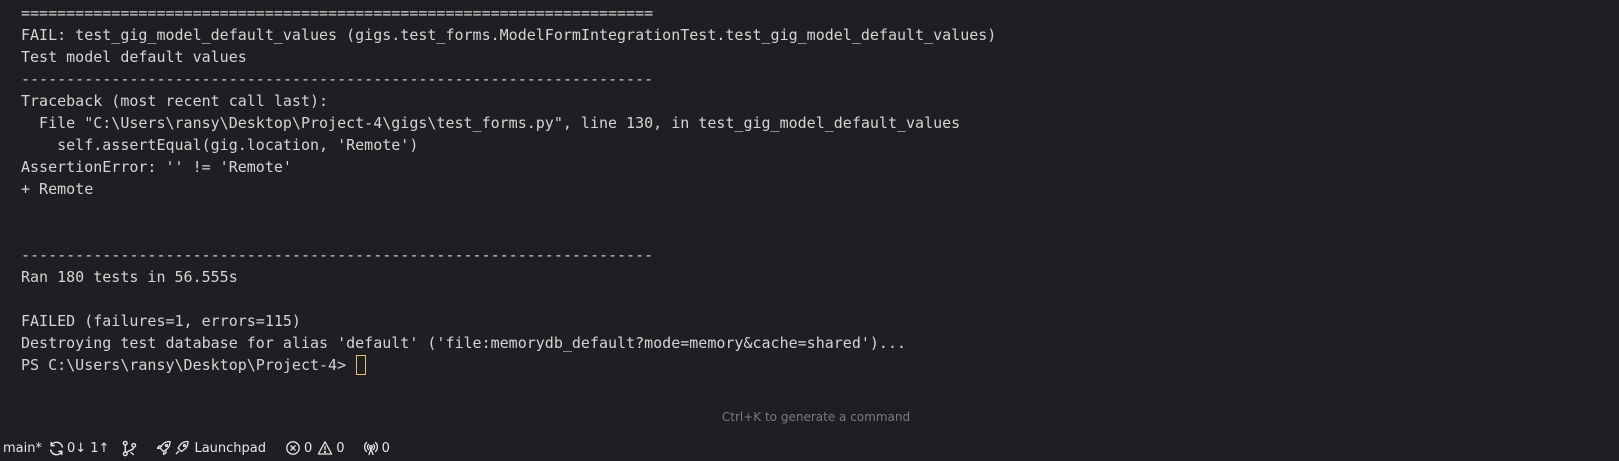 This screenshot has width=1619, height=461. I want to click on git-branch-button: main*, so click(23, 448).